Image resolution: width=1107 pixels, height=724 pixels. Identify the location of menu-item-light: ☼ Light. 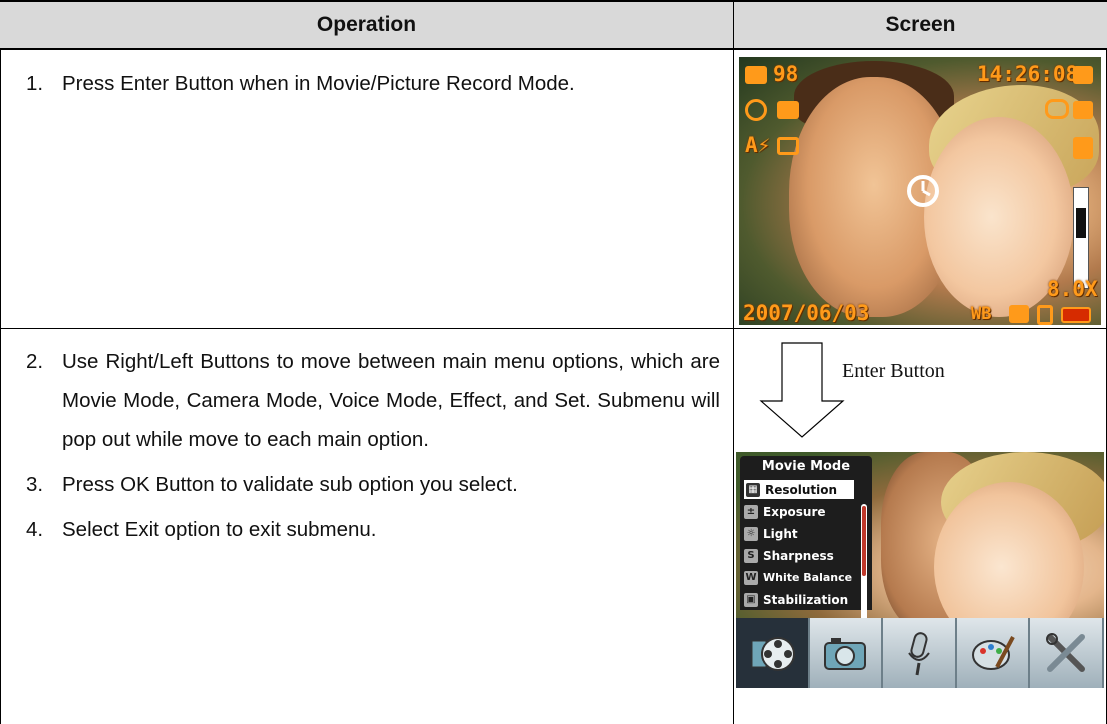
(771, 533).